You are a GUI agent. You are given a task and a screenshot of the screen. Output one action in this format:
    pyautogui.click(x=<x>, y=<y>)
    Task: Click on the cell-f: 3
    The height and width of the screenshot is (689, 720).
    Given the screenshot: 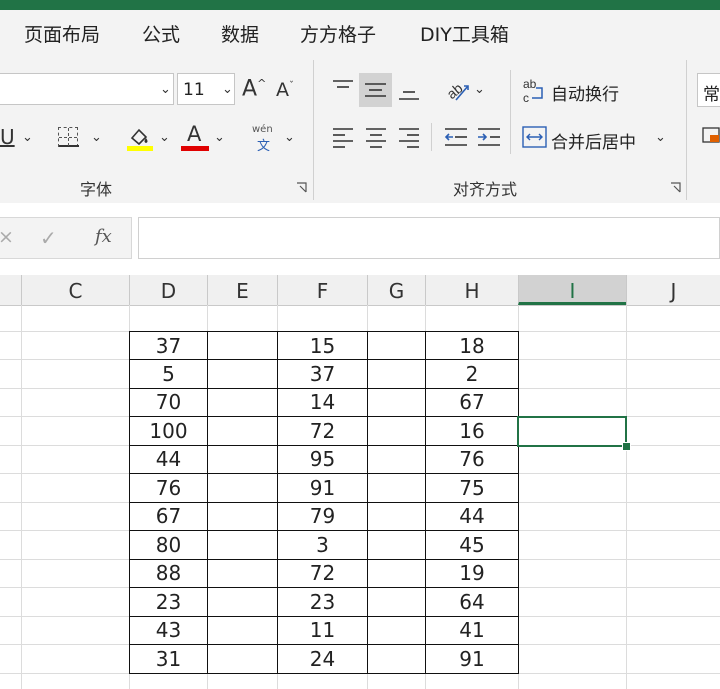 What is the action you would take?
    pyautogui.click(x=322, y=545)
    